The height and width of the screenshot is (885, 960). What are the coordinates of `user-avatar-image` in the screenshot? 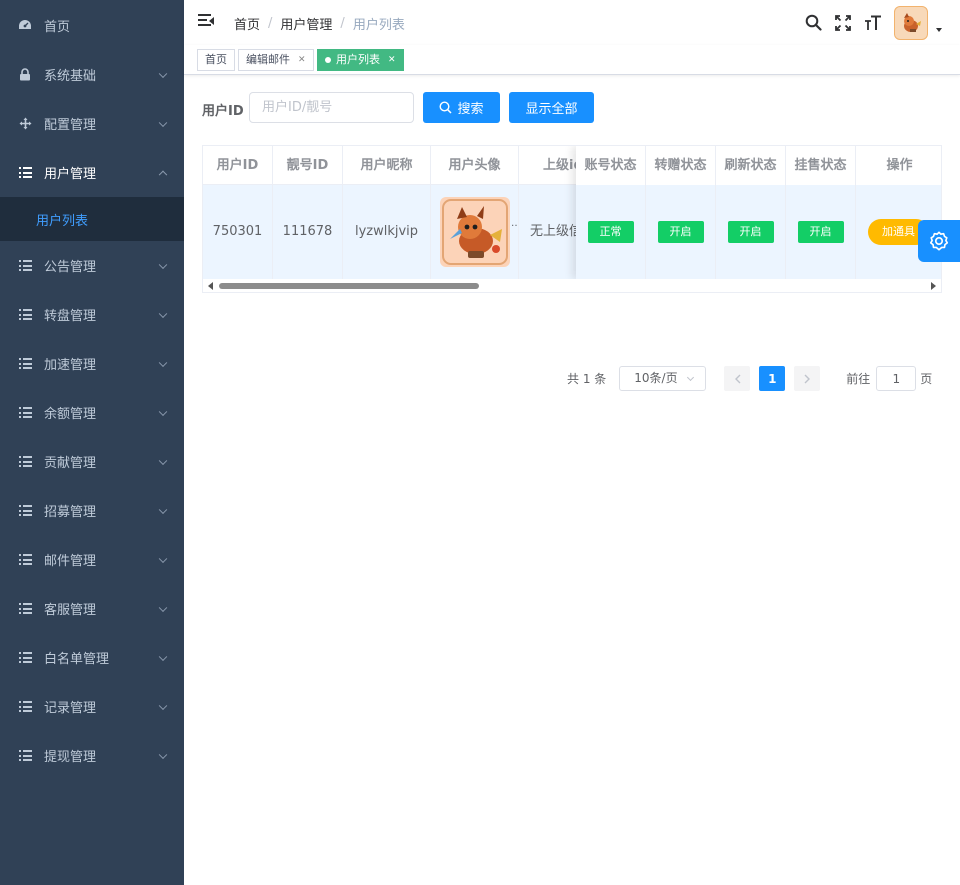 It's located at (474, 231).